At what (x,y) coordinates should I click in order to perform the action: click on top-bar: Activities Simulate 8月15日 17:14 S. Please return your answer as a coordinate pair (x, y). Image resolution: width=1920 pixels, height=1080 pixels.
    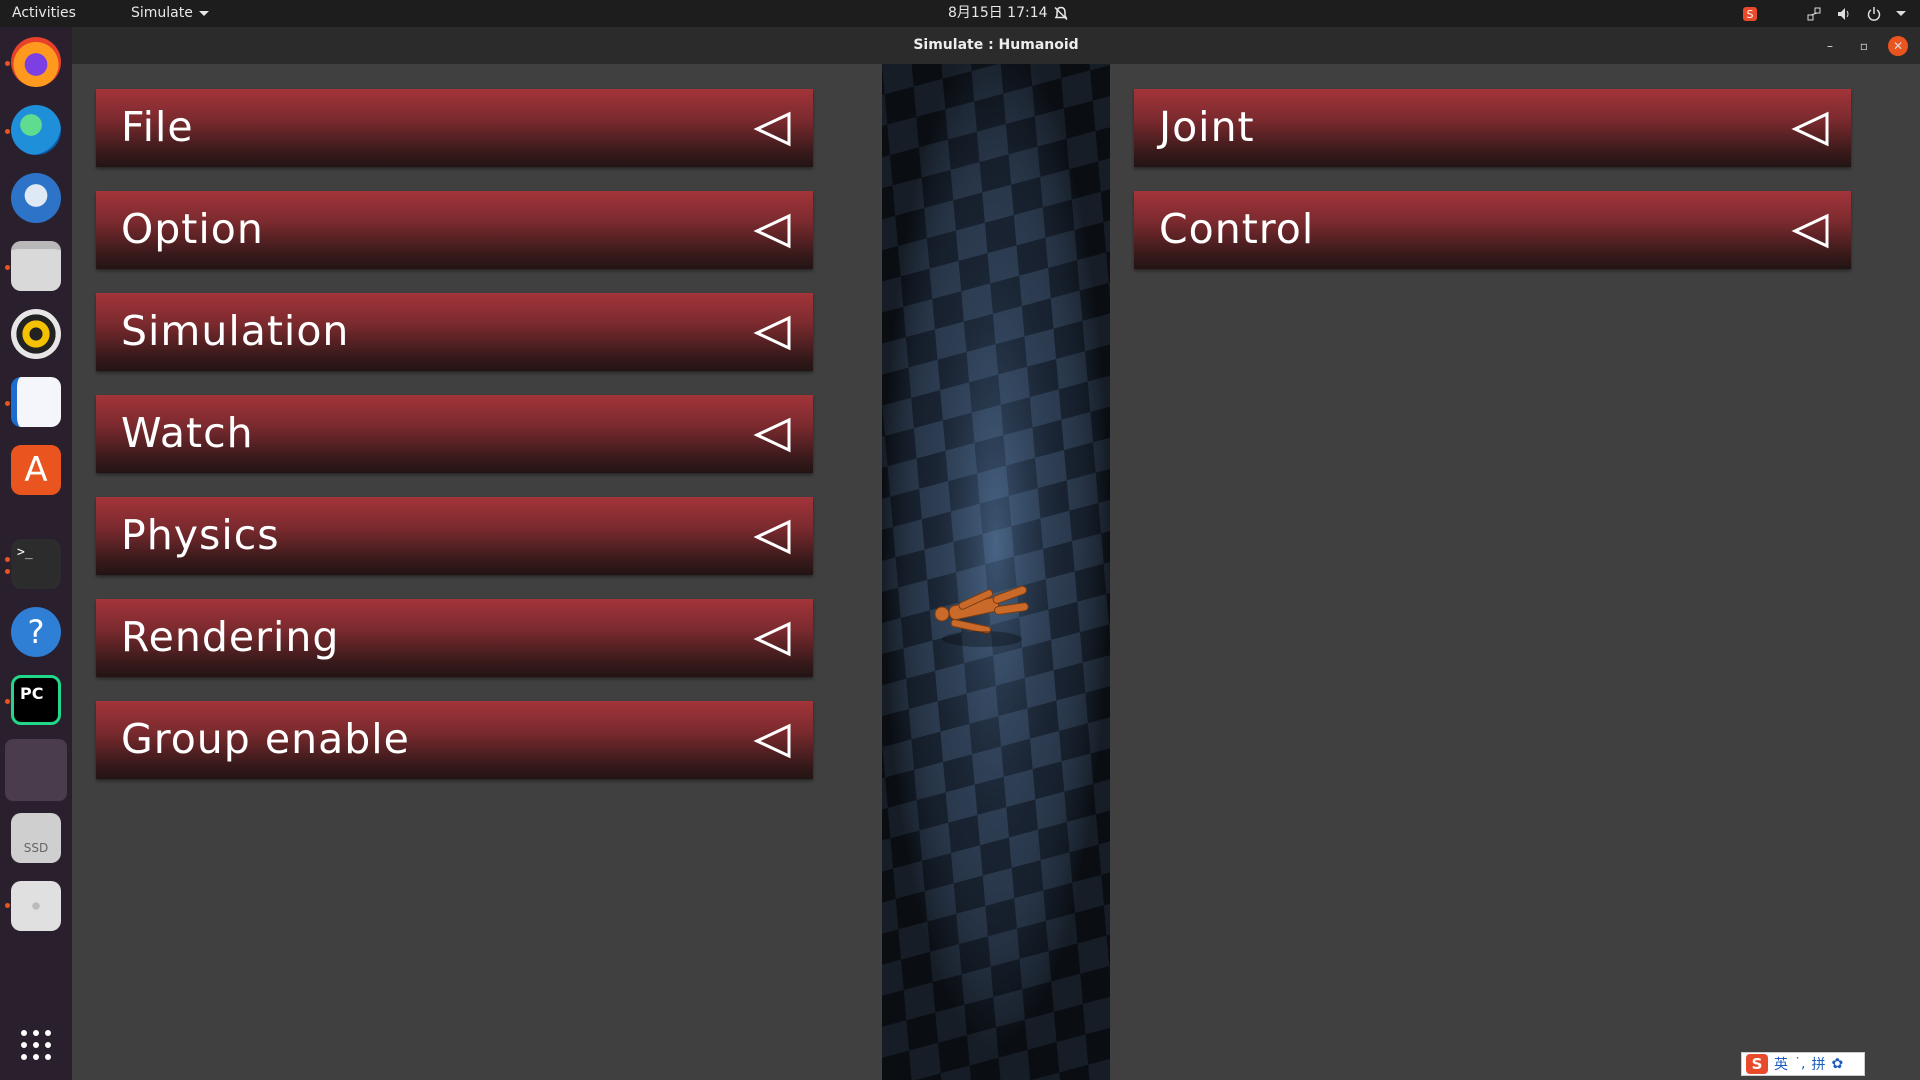
    Looking at the image, I should click on (960, 13).